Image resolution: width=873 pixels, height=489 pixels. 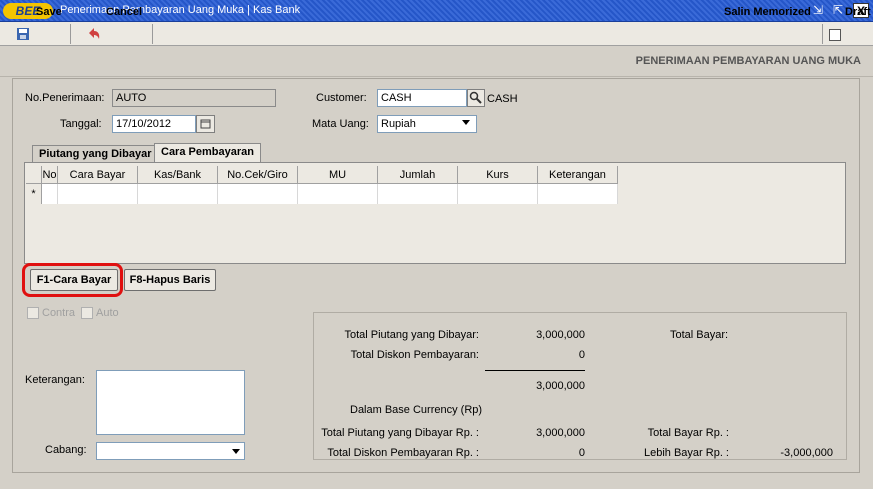 What do you see at coordinates (411, 335) in the screenshot?
I see `total-piutang-label: Total Piutang yang Dibayar:` at bounding box center [411, 335].